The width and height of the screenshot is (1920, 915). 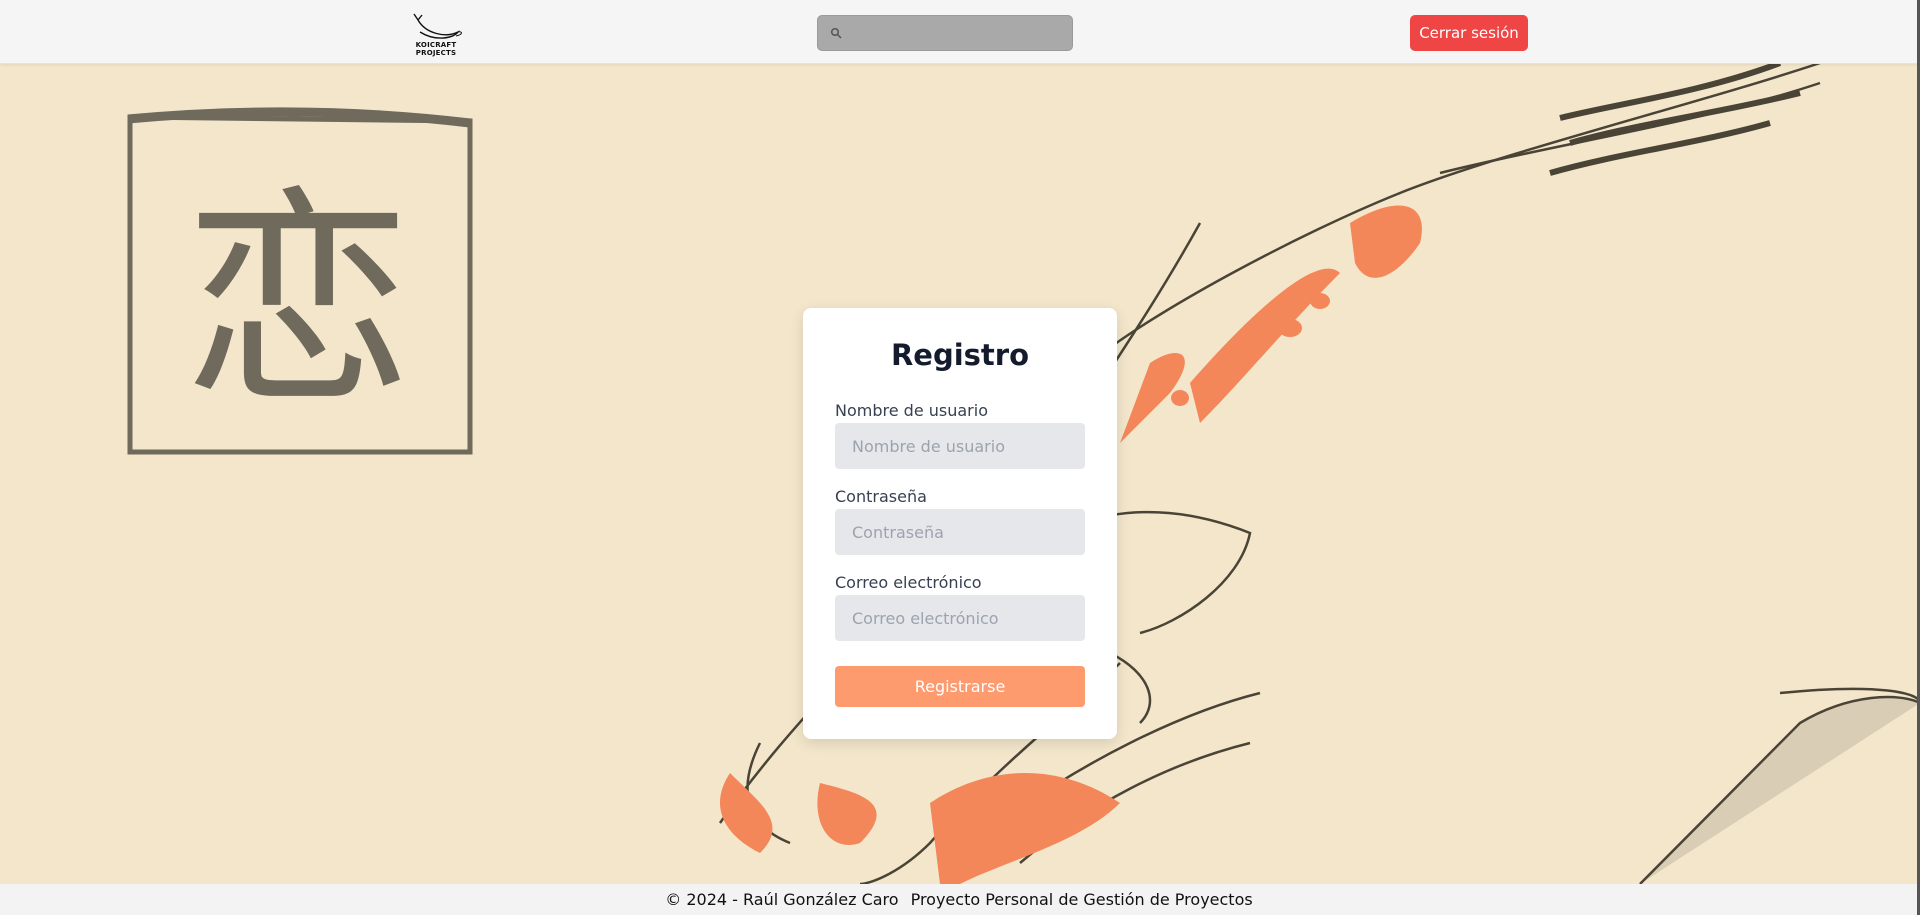 What do you see at coordinates (298, 302) in the screenshot?
I see `kanji-character: 恋` at bounding box center [298, 302].